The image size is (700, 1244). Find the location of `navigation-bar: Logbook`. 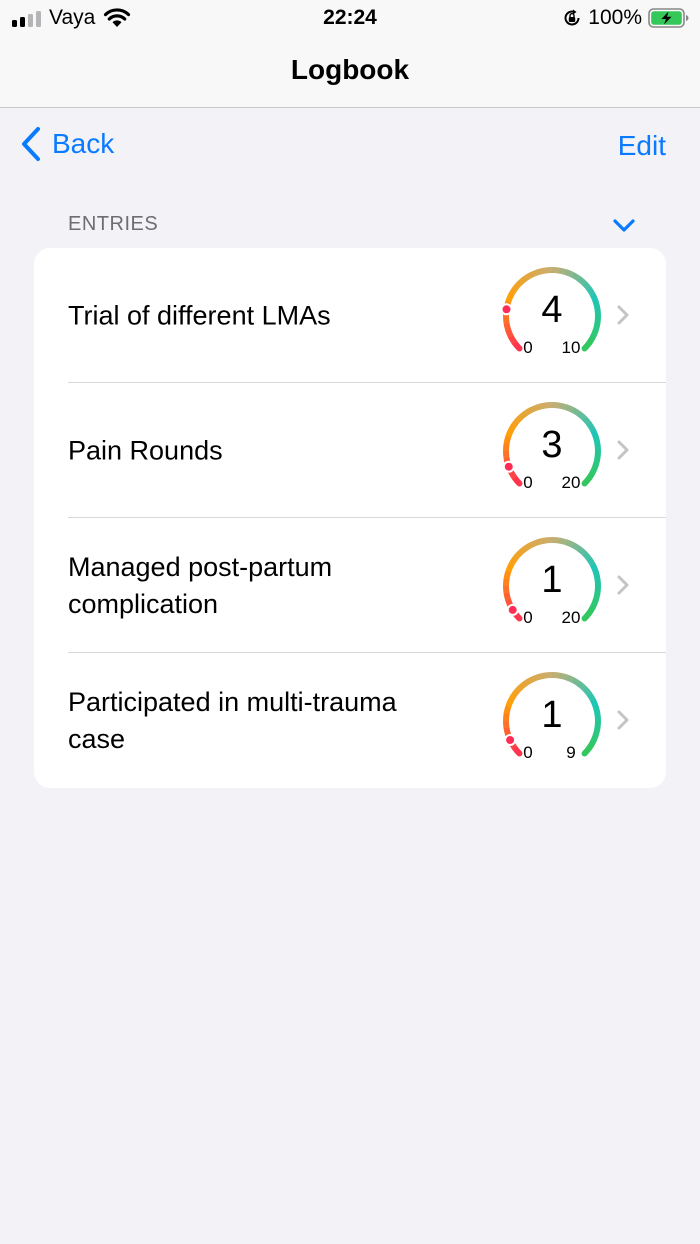

navigation-bar: Logbook is located at coordinates (350, 72).